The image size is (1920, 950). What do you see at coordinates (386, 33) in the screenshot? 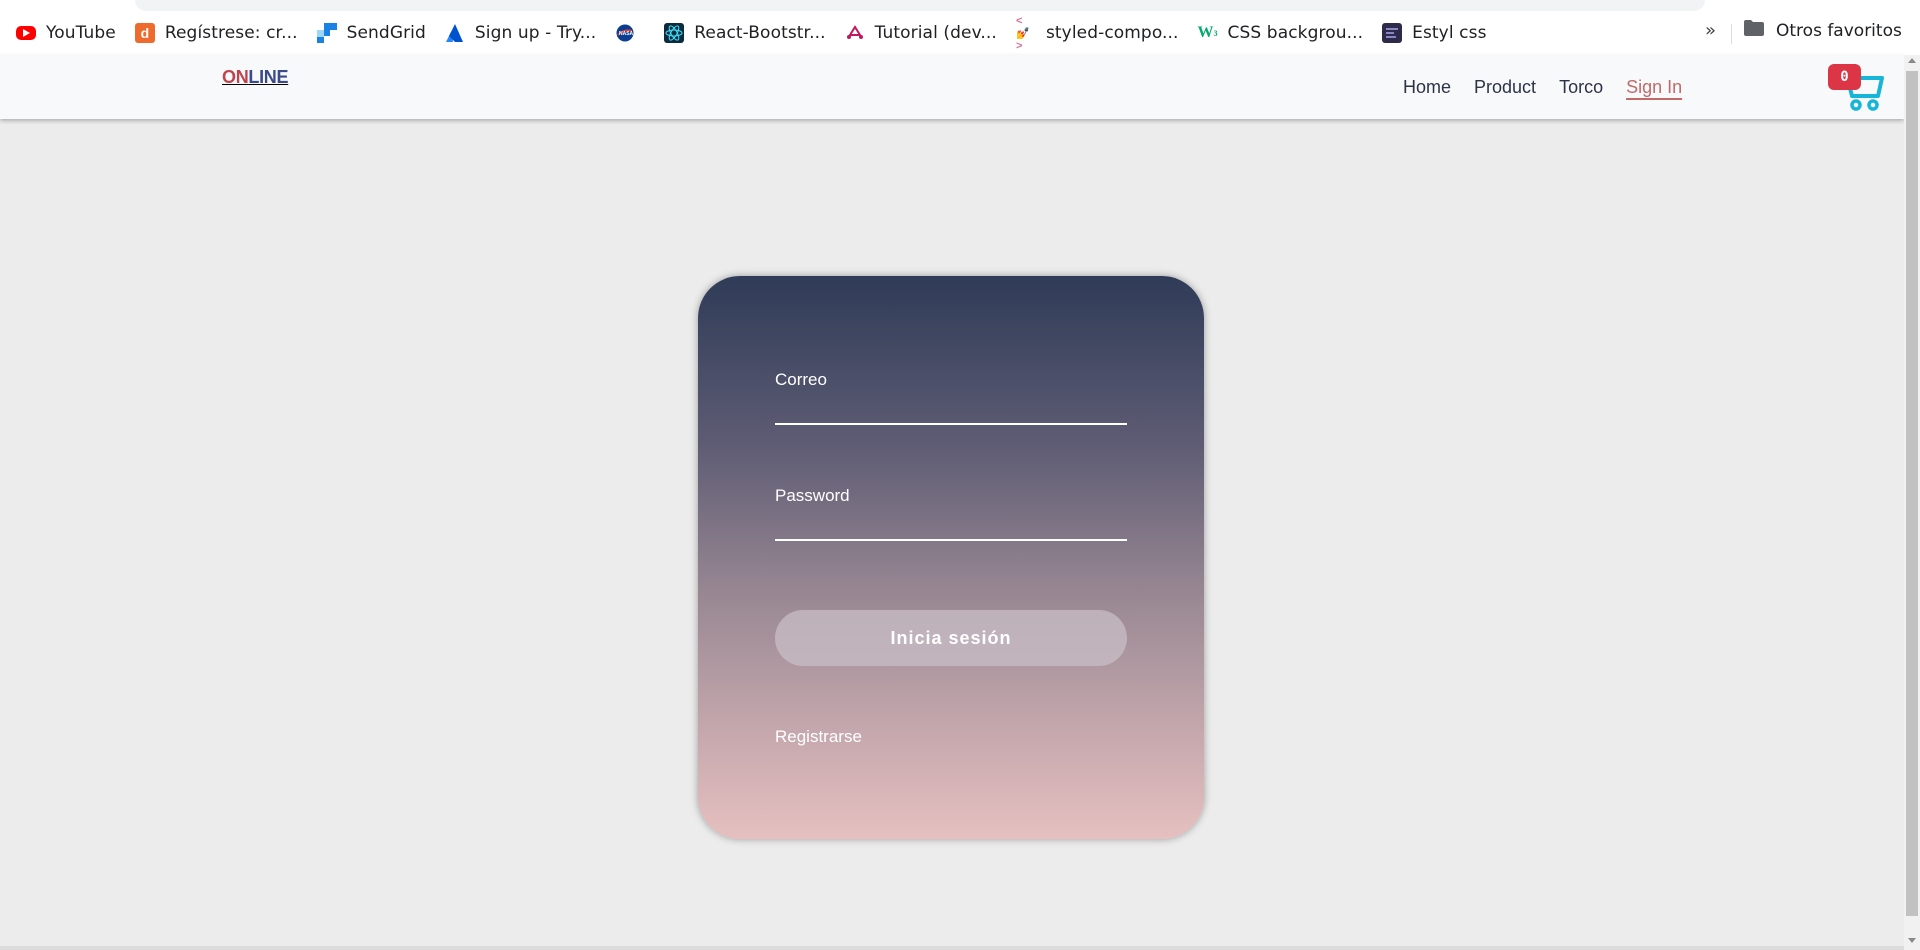
I see `bookmark-label: SendGrid` at bounding box center [386, 33].